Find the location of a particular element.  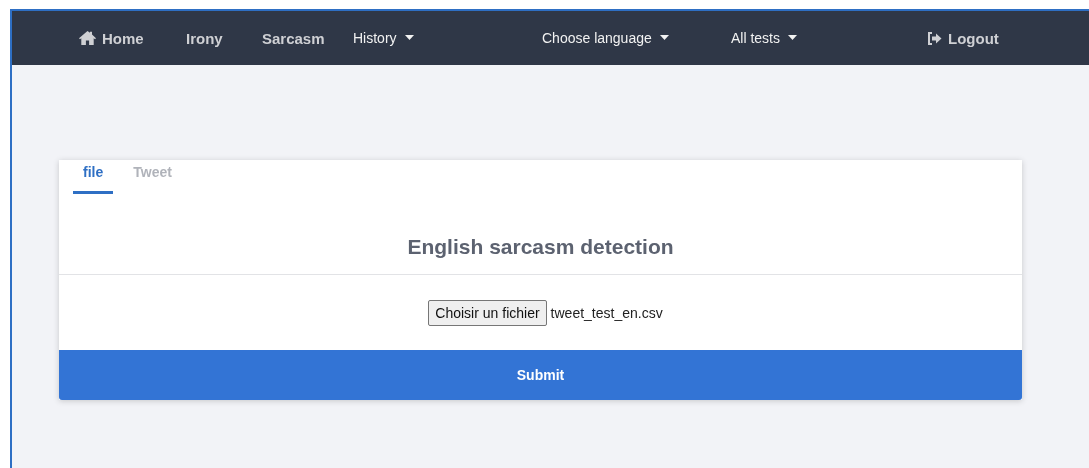

sign-out-icon is located at coordinates (934, 38).